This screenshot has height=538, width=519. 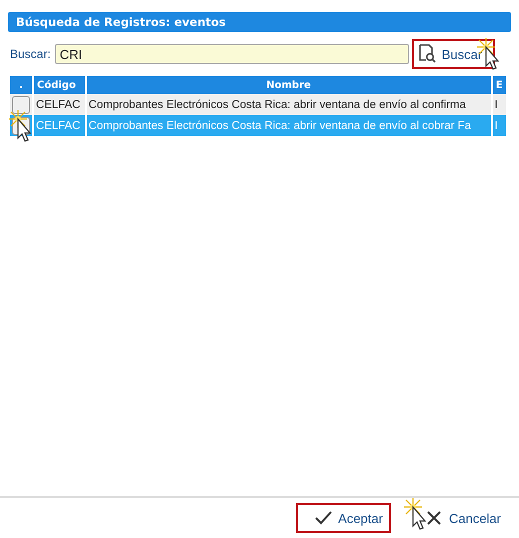 I want to click on table-cell-text: Comprobantes Electrónicos Costa Rica: abrir ventana de envío al confirma, so click(x=277, y=105).